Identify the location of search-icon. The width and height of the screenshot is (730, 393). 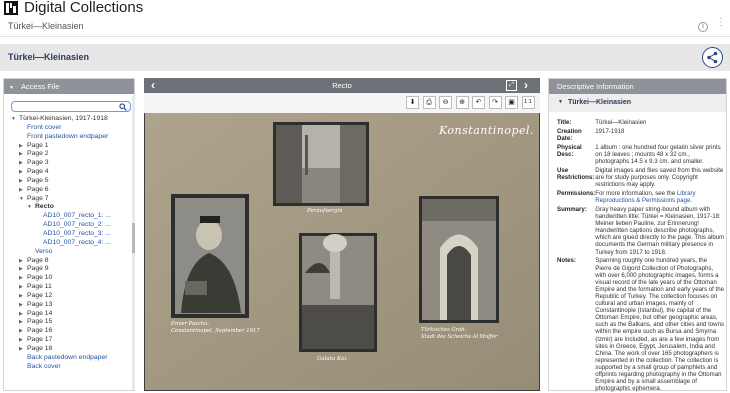
(123, 107).